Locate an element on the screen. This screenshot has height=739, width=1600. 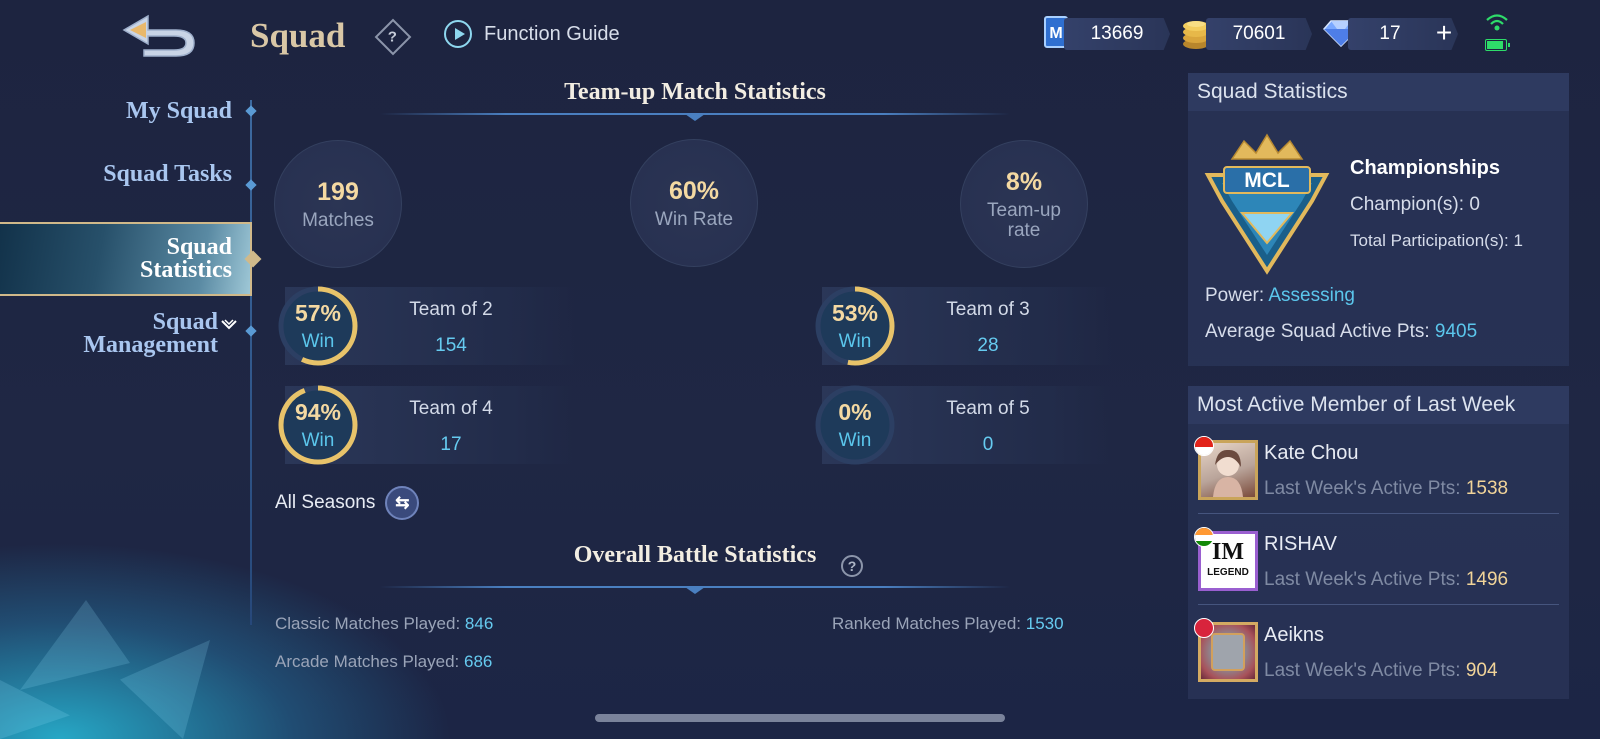
member-points: Last Week's Active Pts: 904 is located at coordinates (1381, 671).